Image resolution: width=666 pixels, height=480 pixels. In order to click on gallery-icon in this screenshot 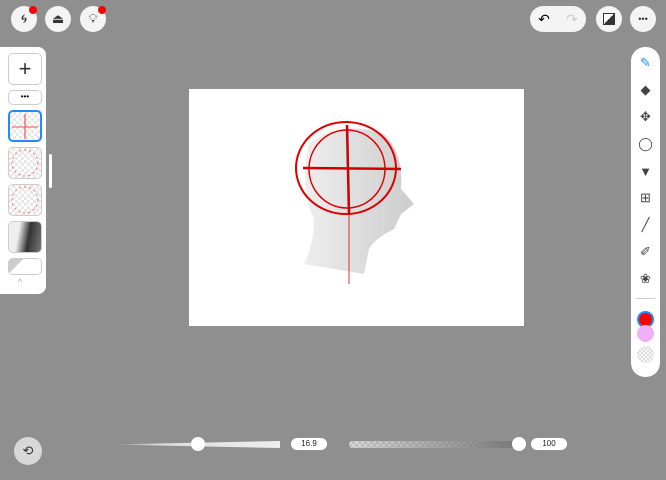, I will do `click(609, 19)`.